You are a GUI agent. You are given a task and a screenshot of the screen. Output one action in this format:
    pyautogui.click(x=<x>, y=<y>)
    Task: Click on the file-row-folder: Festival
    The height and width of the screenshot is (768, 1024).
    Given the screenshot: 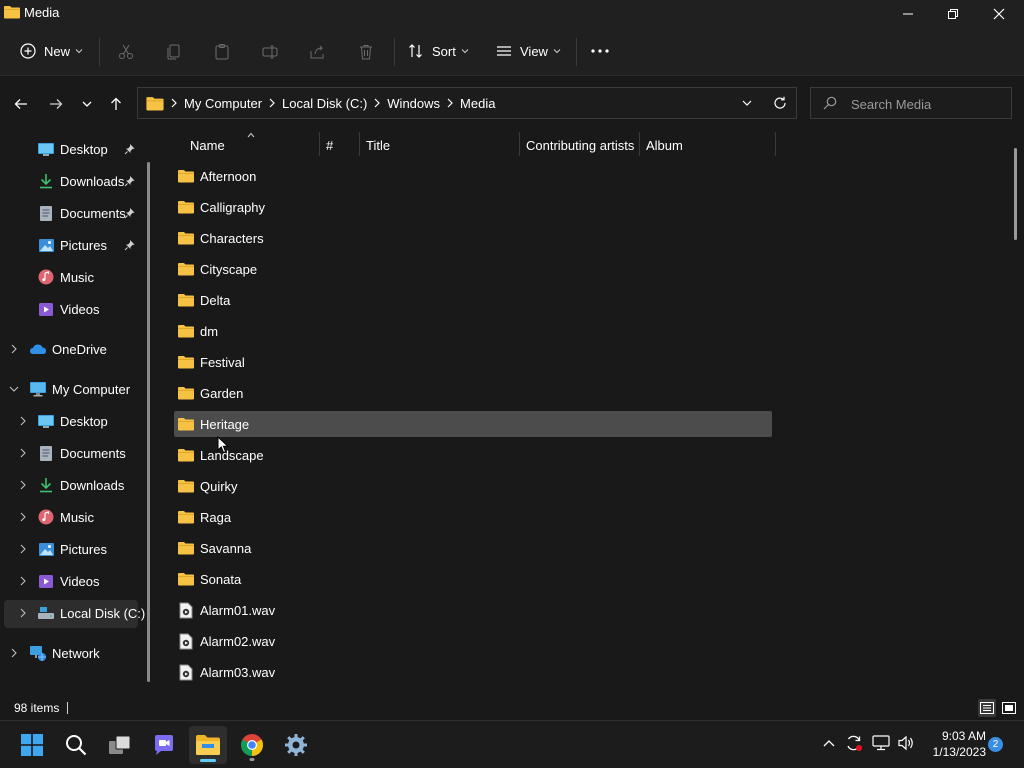 What is the action you would take?
    pyautogui.click(x=473, y=362)
    